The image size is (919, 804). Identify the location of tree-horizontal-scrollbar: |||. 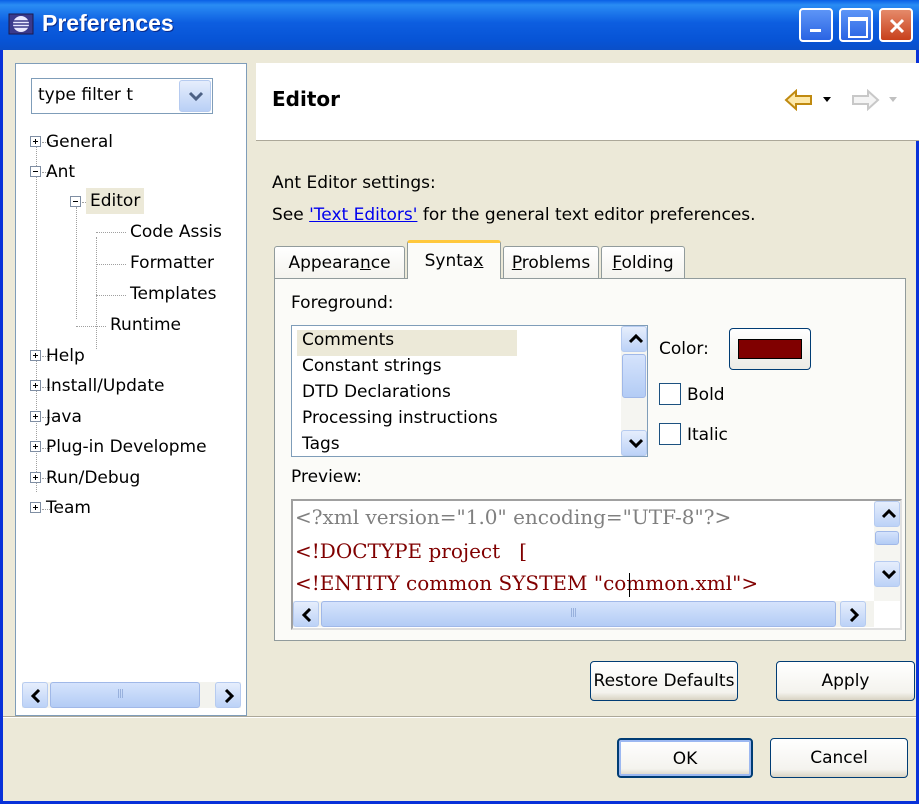
(131, 695).